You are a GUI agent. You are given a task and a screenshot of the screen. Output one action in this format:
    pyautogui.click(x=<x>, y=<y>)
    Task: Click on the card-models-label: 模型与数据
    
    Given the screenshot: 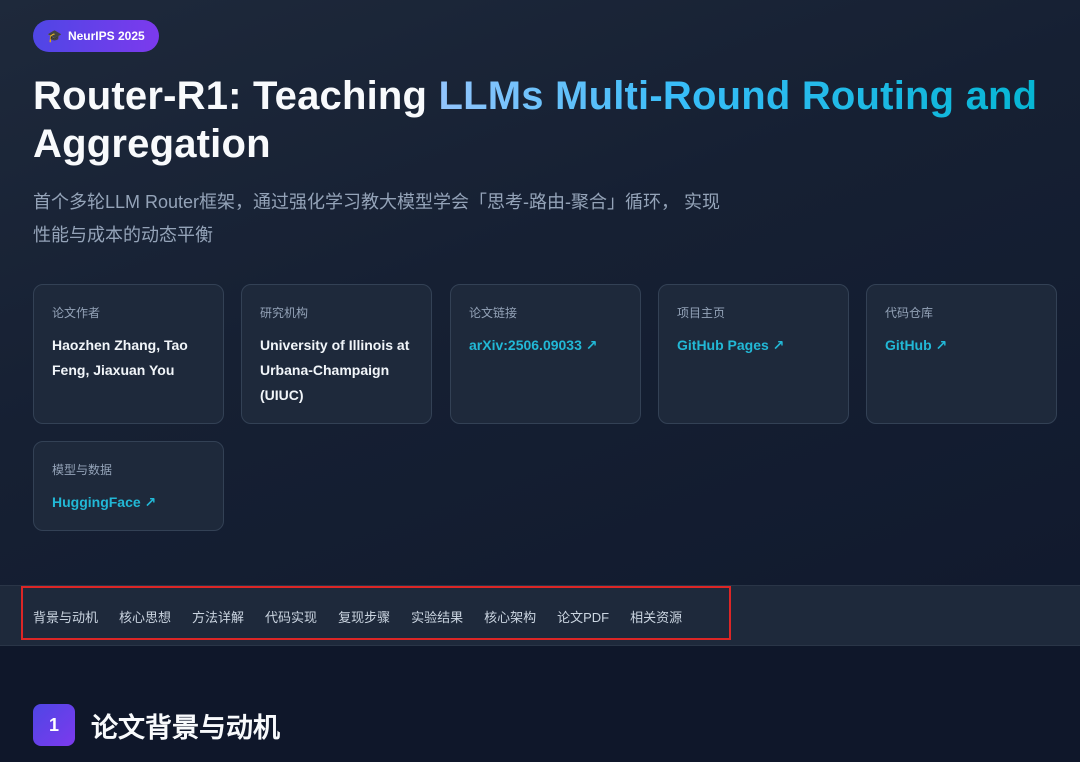 What is the action you would take?
    pyautogui.click(x=82, y=470)
    